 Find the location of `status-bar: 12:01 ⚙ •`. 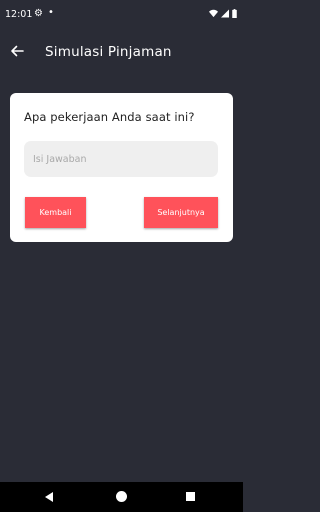

status-bar: 12:01 ⚙ • is located at coordinates (121, 15).